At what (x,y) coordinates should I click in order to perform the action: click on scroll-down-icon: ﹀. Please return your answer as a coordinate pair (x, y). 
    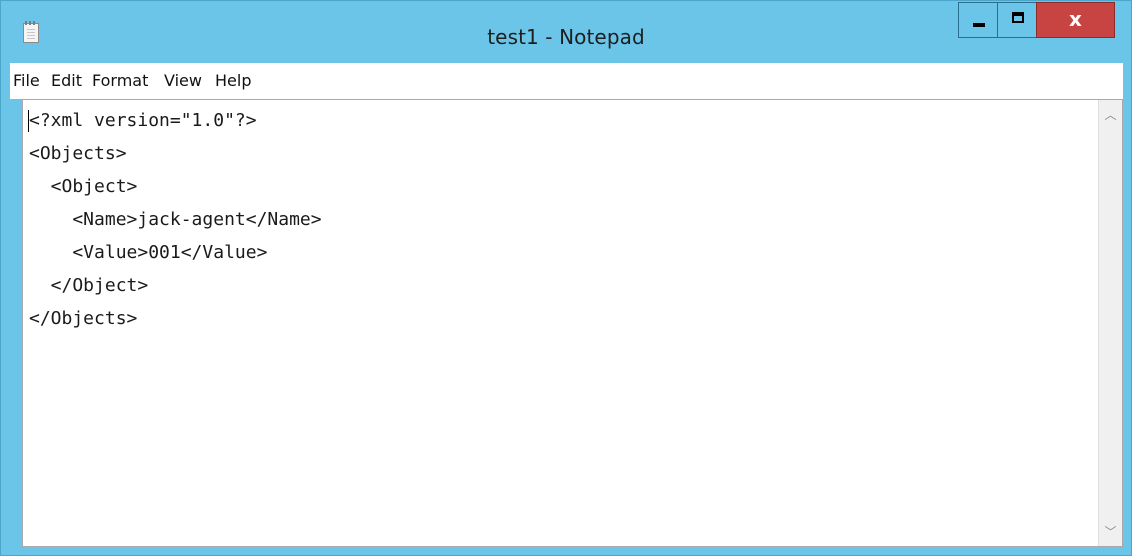
    Looking at the image, I should click on (1110, 531).